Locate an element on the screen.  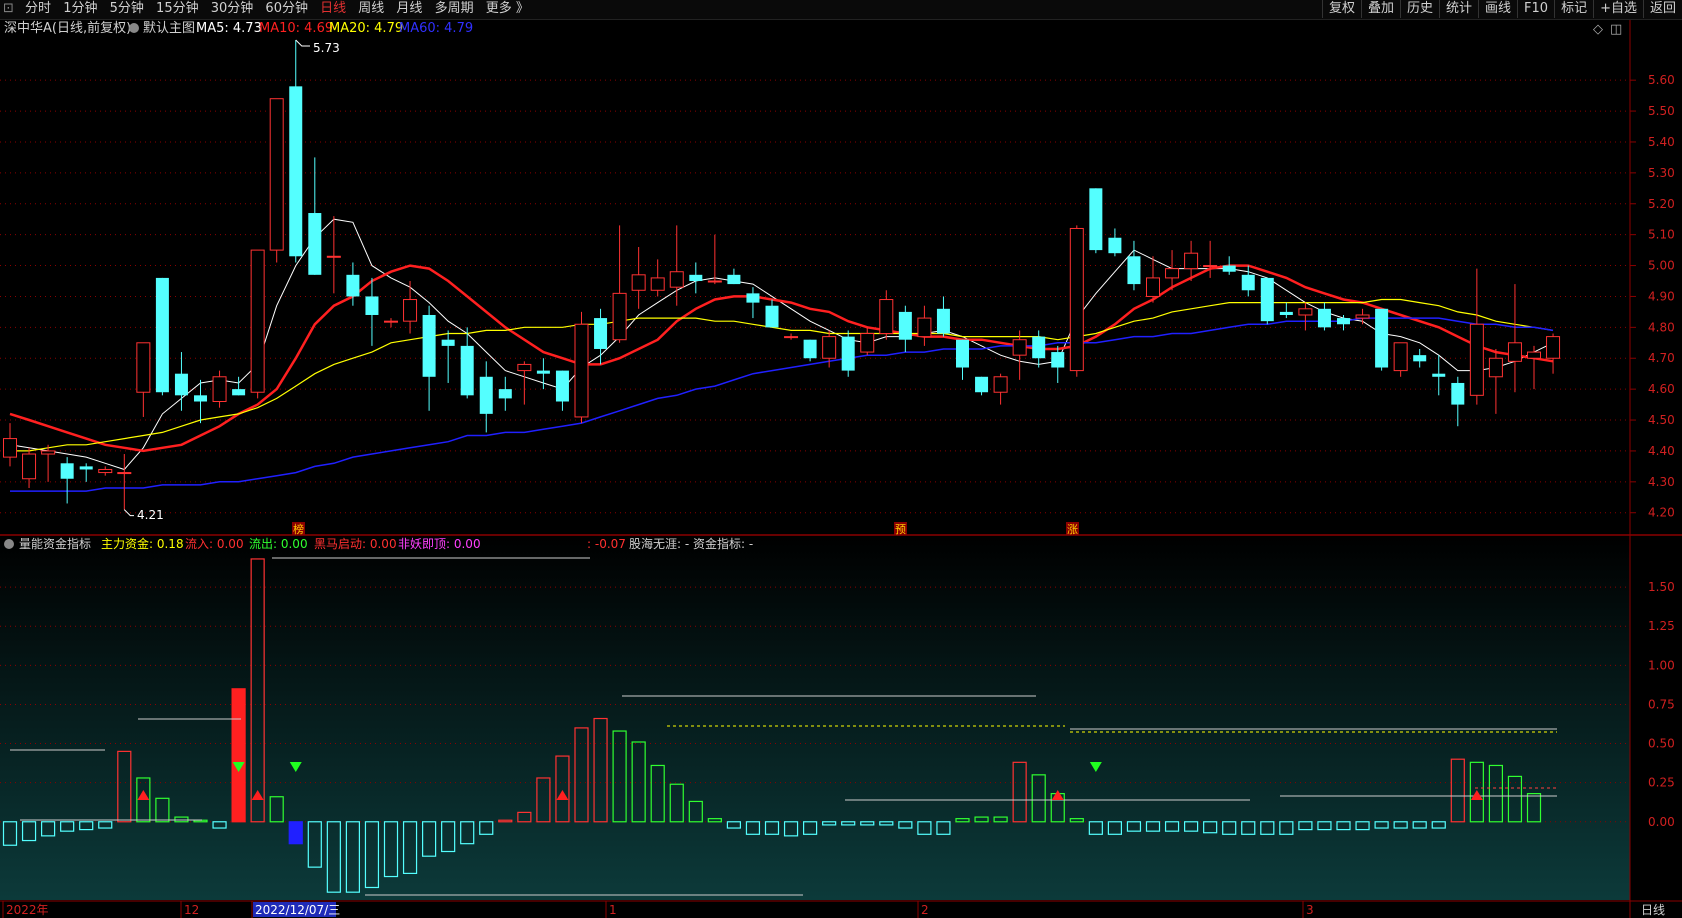
y-tick-label: 1.25 is located at coordinates (1661, 626).